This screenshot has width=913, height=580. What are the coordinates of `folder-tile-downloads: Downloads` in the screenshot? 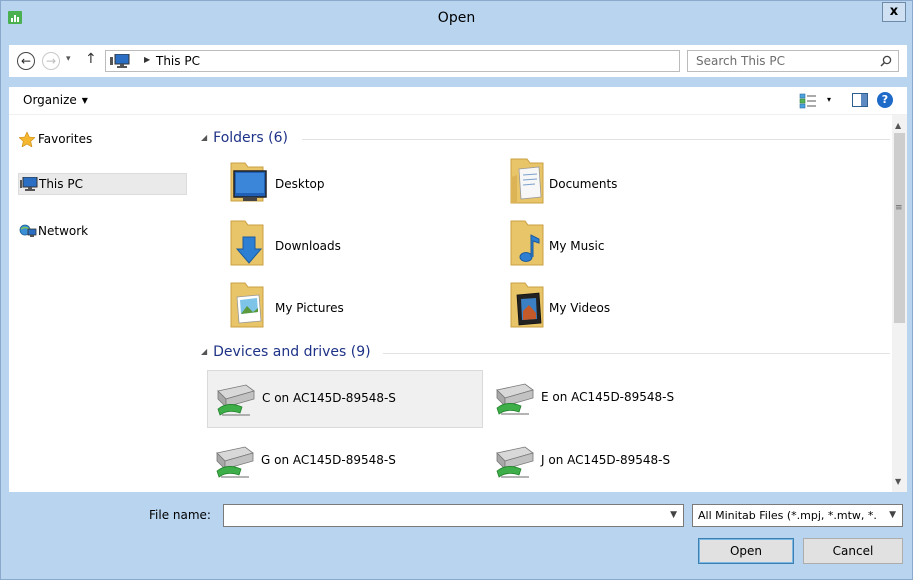 It's located at (347, 244).